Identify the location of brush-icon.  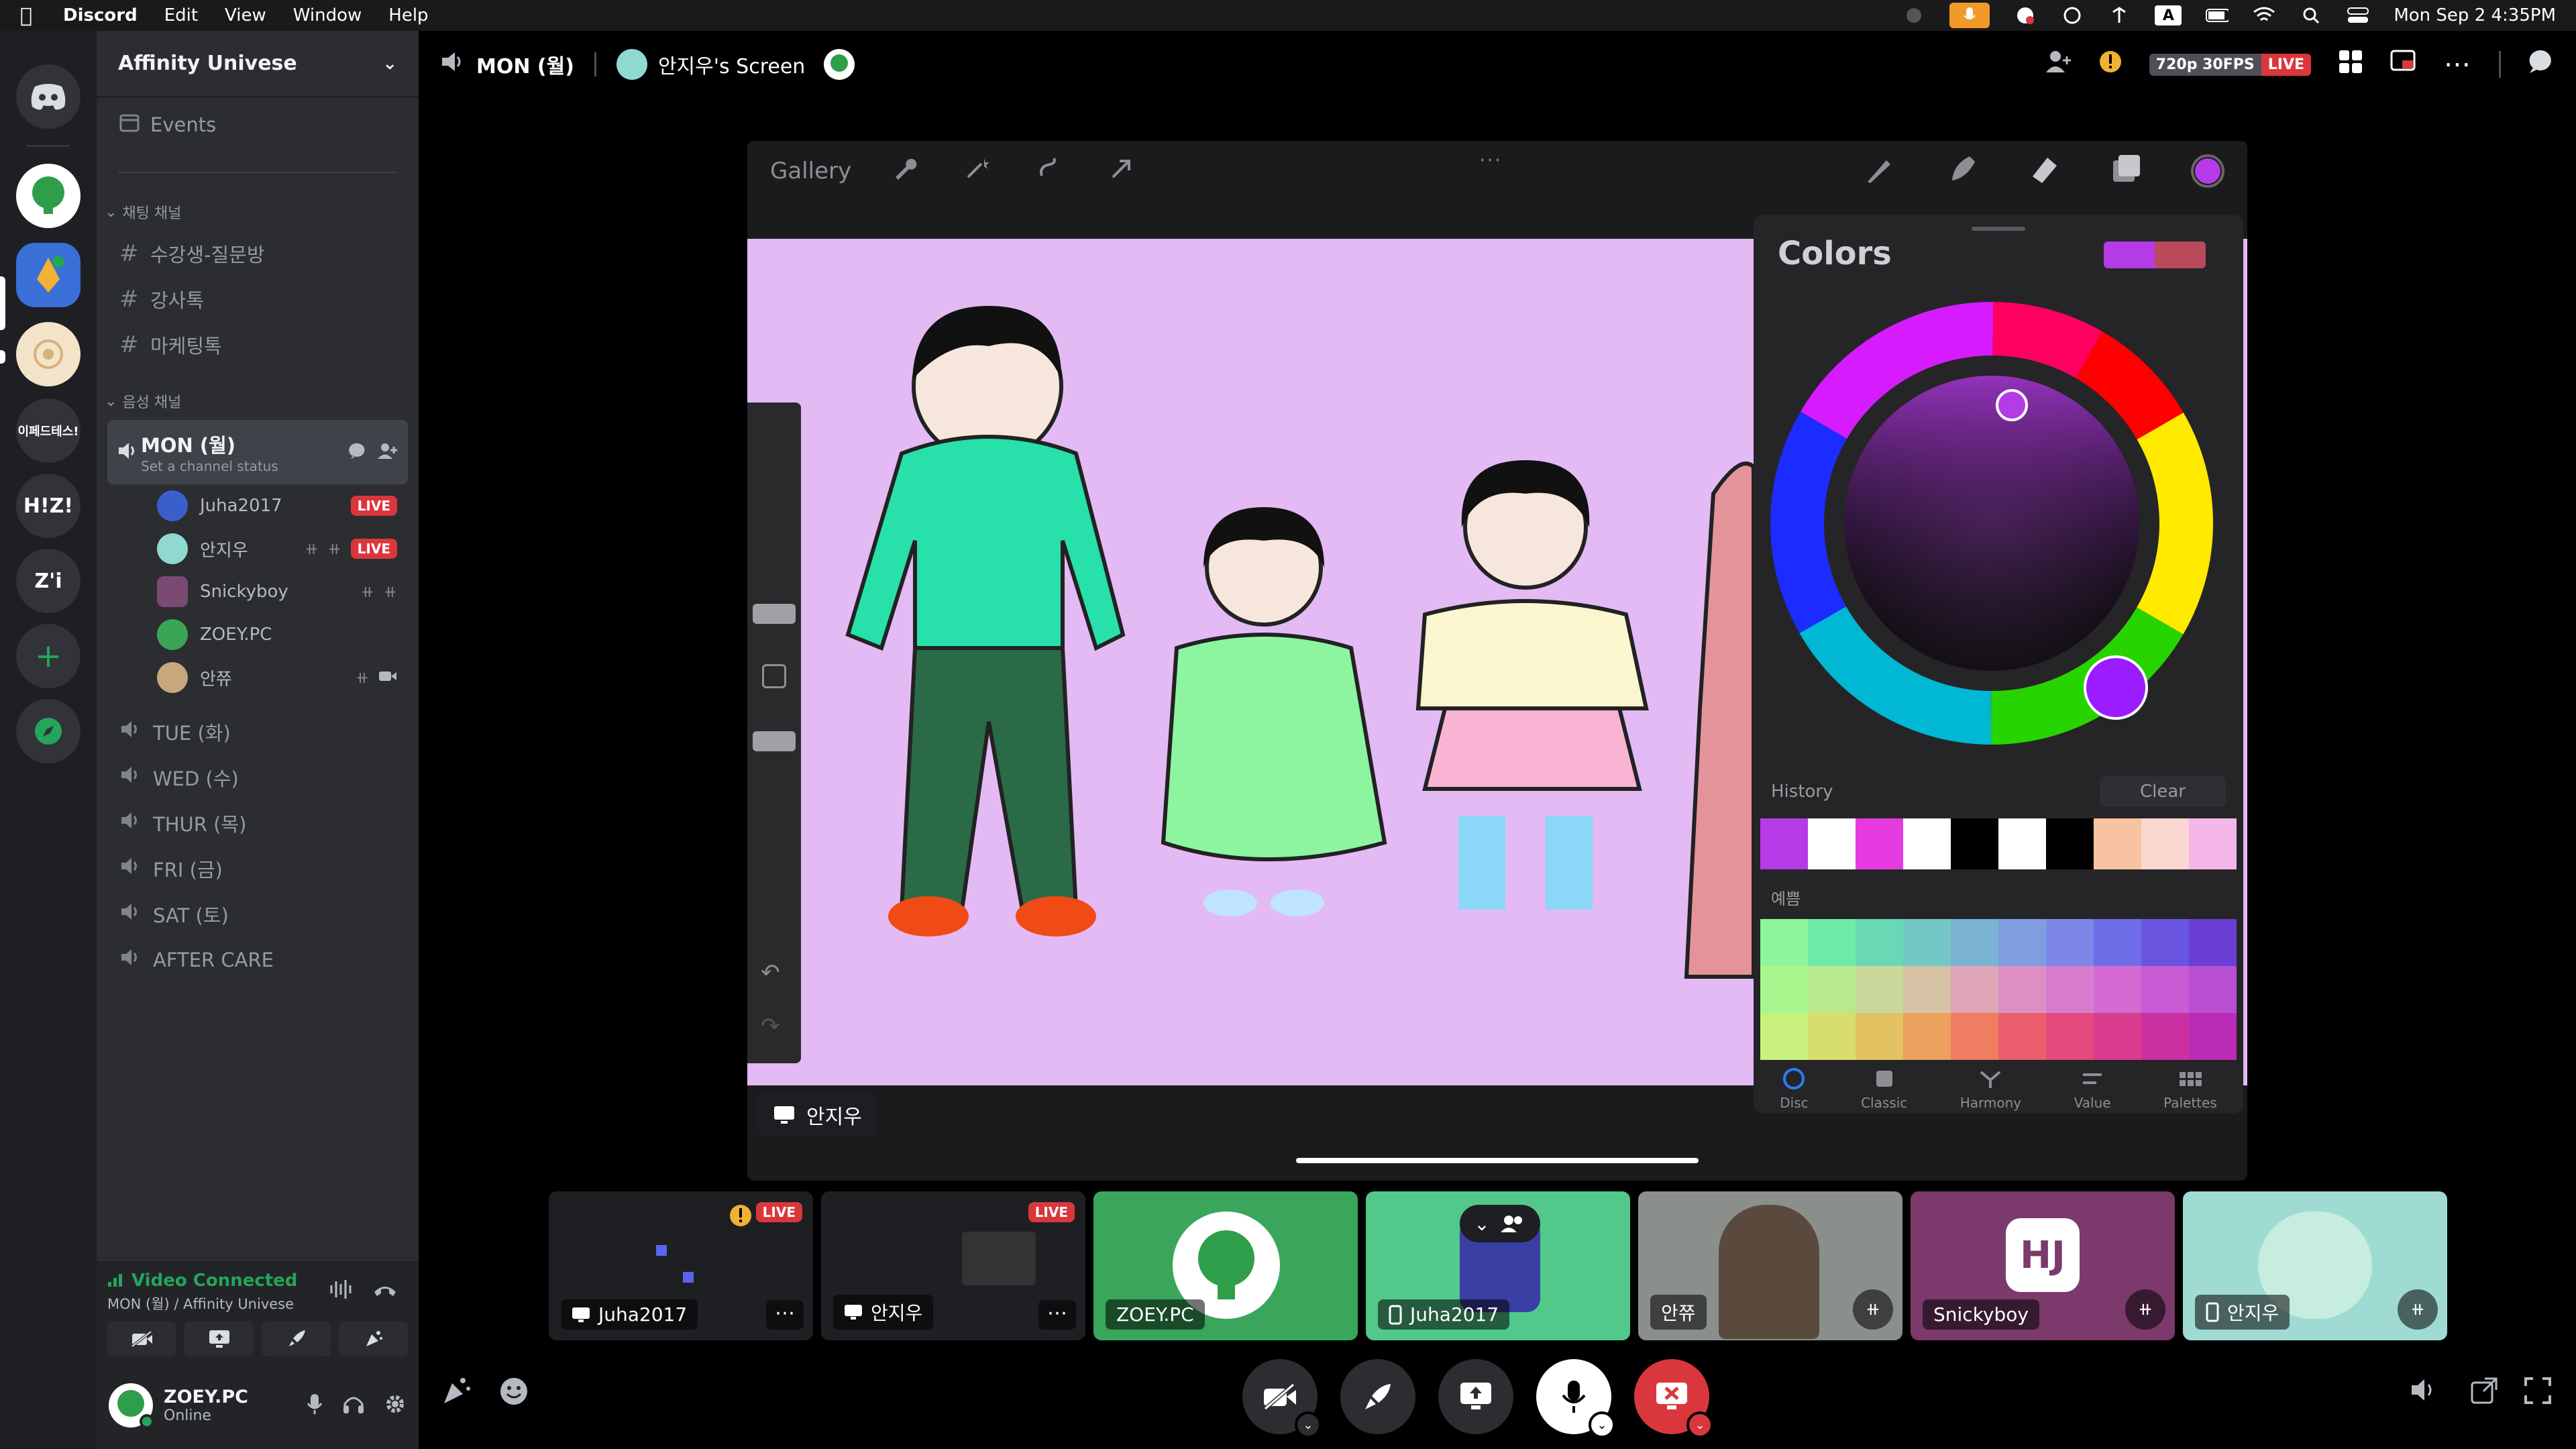
(1881, 171).